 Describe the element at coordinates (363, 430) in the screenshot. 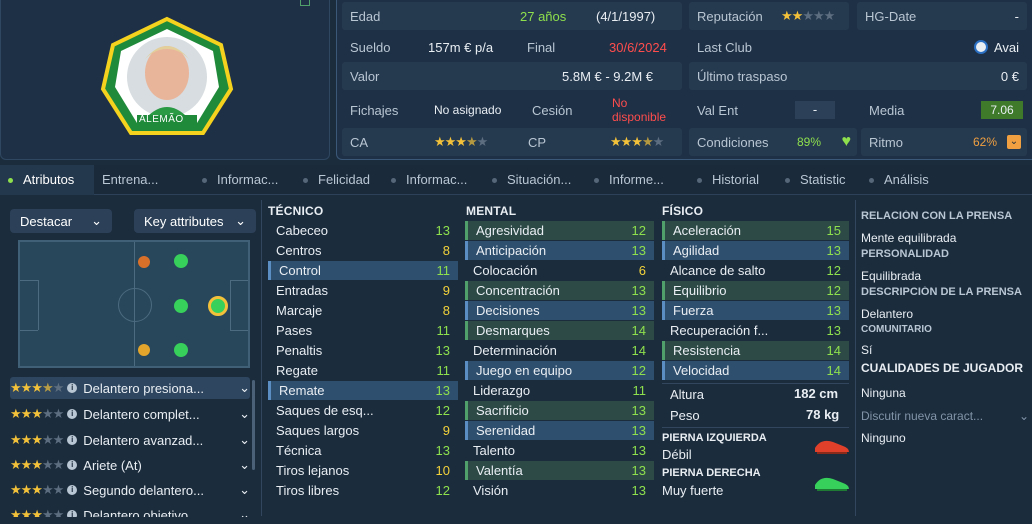

I see `attribute-row: Saques largos 9` at that location.